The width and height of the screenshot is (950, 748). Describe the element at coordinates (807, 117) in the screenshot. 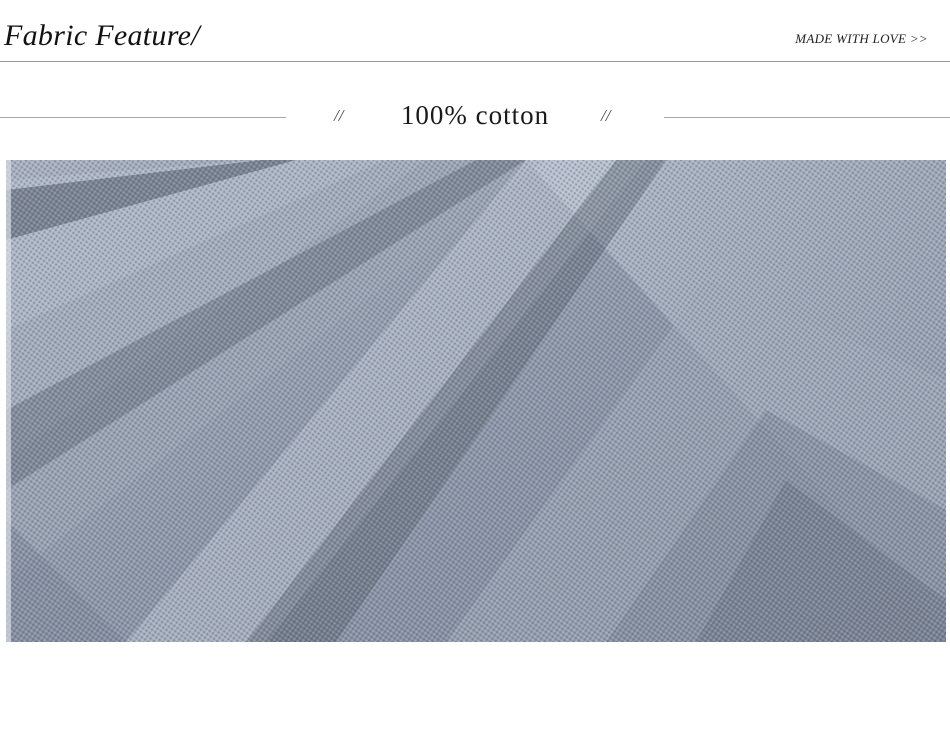

I see `divider-line-right` at that location.